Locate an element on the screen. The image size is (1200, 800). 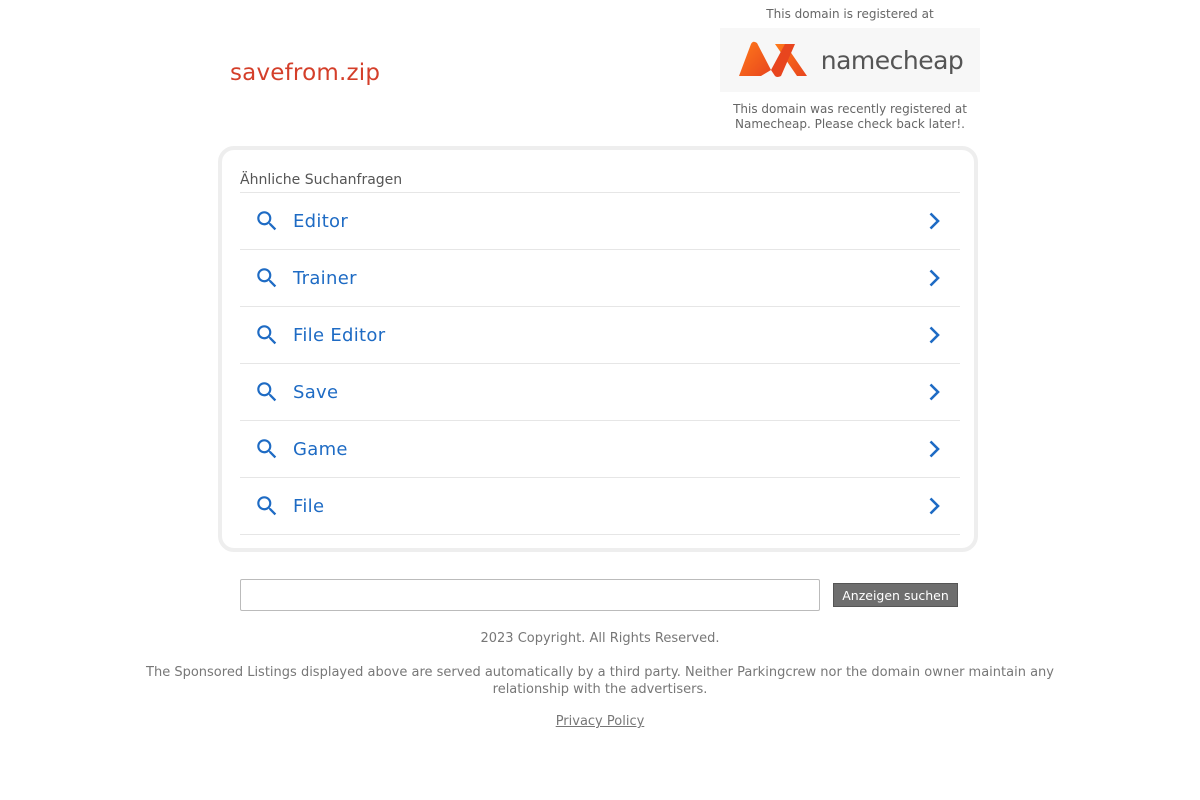
ad-search-input is located at coordinates (530, 595).